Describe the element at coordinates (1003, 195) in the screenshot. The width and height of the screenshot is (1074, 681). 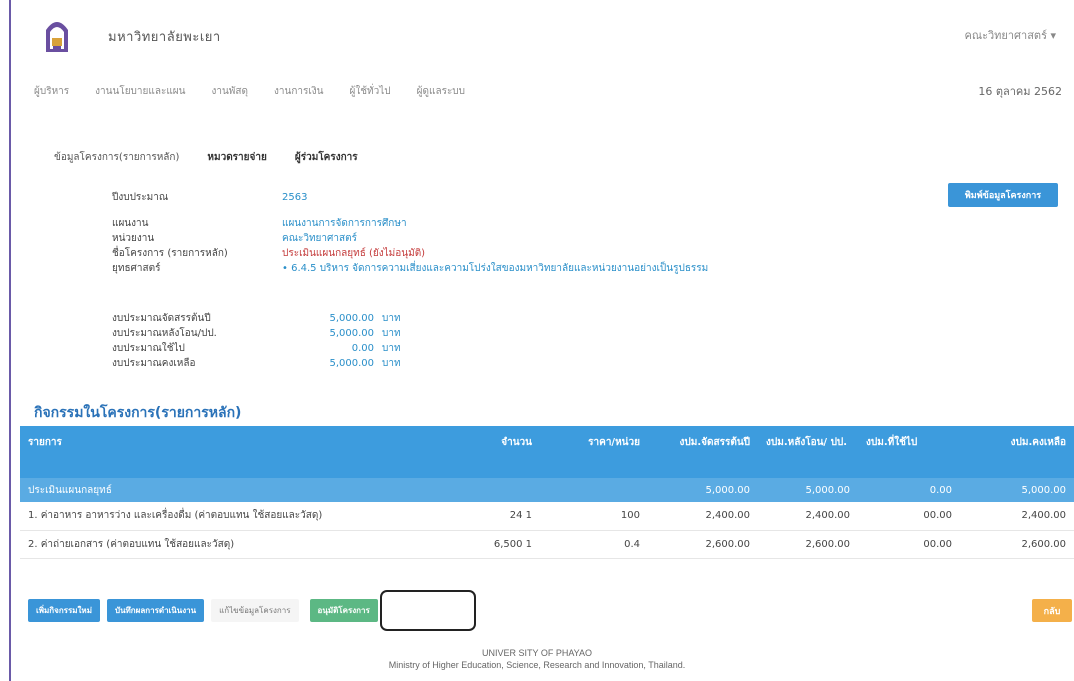
I see `print-project-button: พิมพ์ข้อมูลโครงการ` at that location.